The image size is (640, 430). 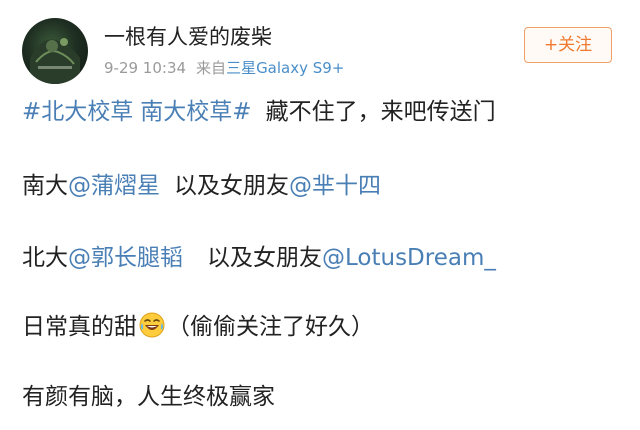 I want to click on post-meta: 9-29 10:34 来自三星Galaxy S9+, so click(x=224, y=68).